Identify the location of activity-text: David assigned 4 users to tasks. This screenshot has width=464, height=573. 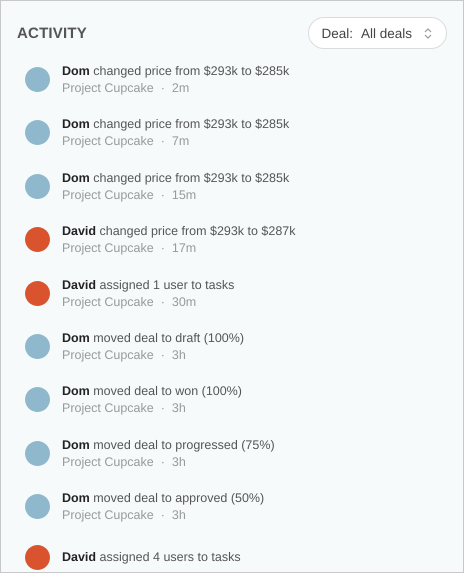
(151, 557).